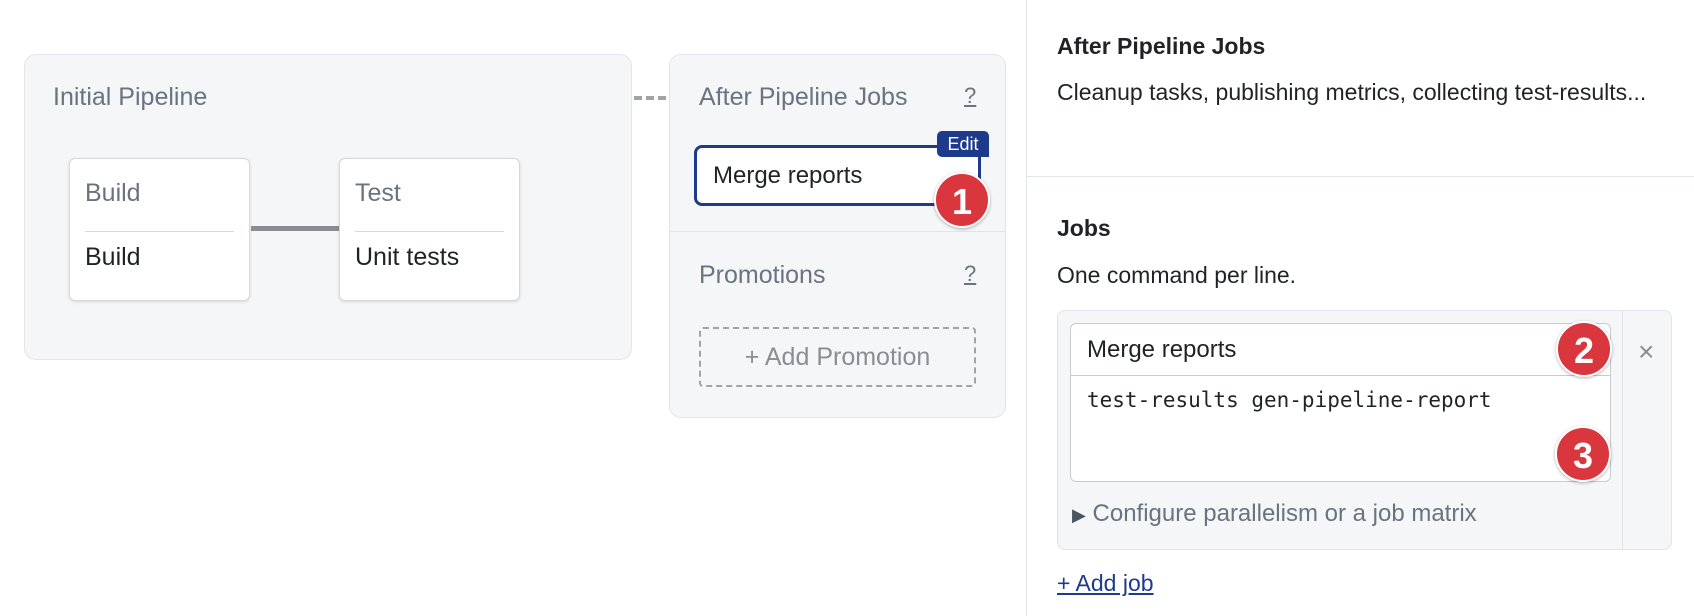 The width and height of the screenshot is (1694, 616). Describe the element at coordinates (1646, 352) in the screenshot. I see `close-icon: ×` at that location.